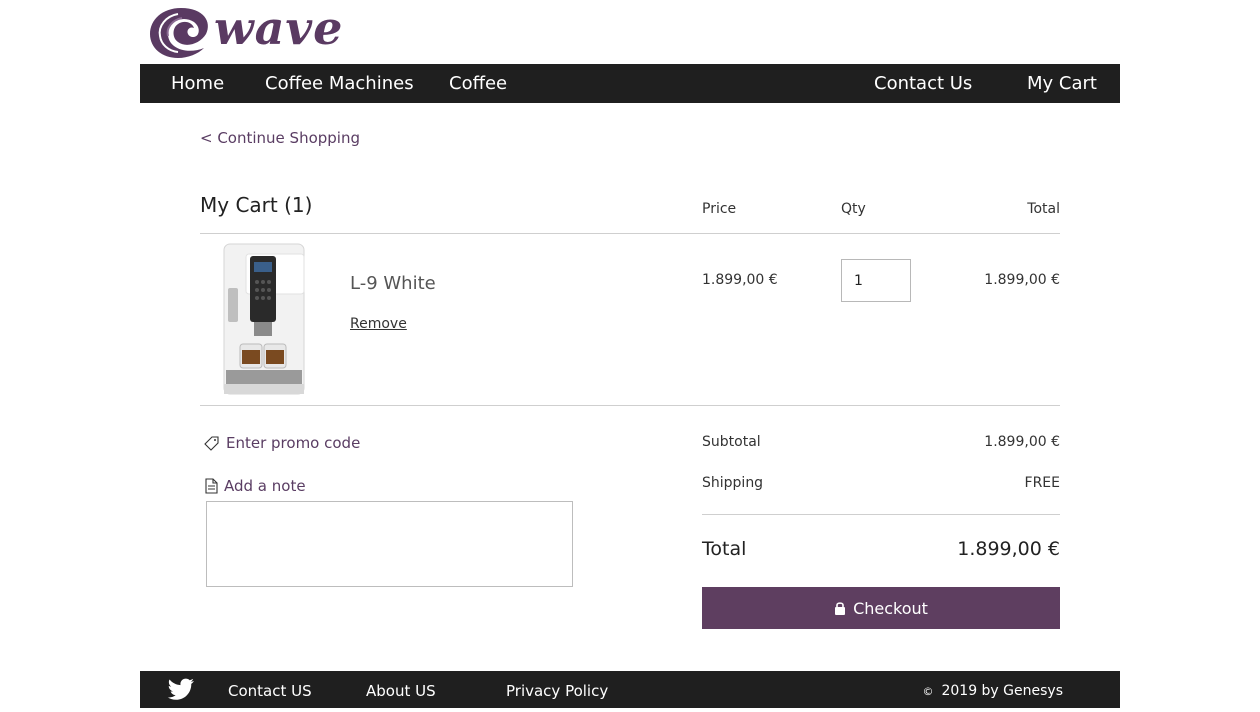 The image size is (1260, 712). I want to click on note-textarea, so click(389, 544).